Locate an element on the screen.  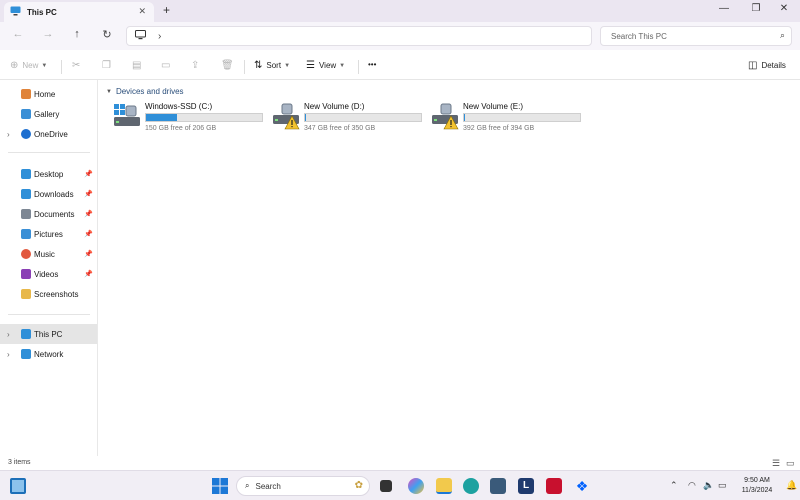
sort-icon: ⇅ is located at coordinates (258, 65).